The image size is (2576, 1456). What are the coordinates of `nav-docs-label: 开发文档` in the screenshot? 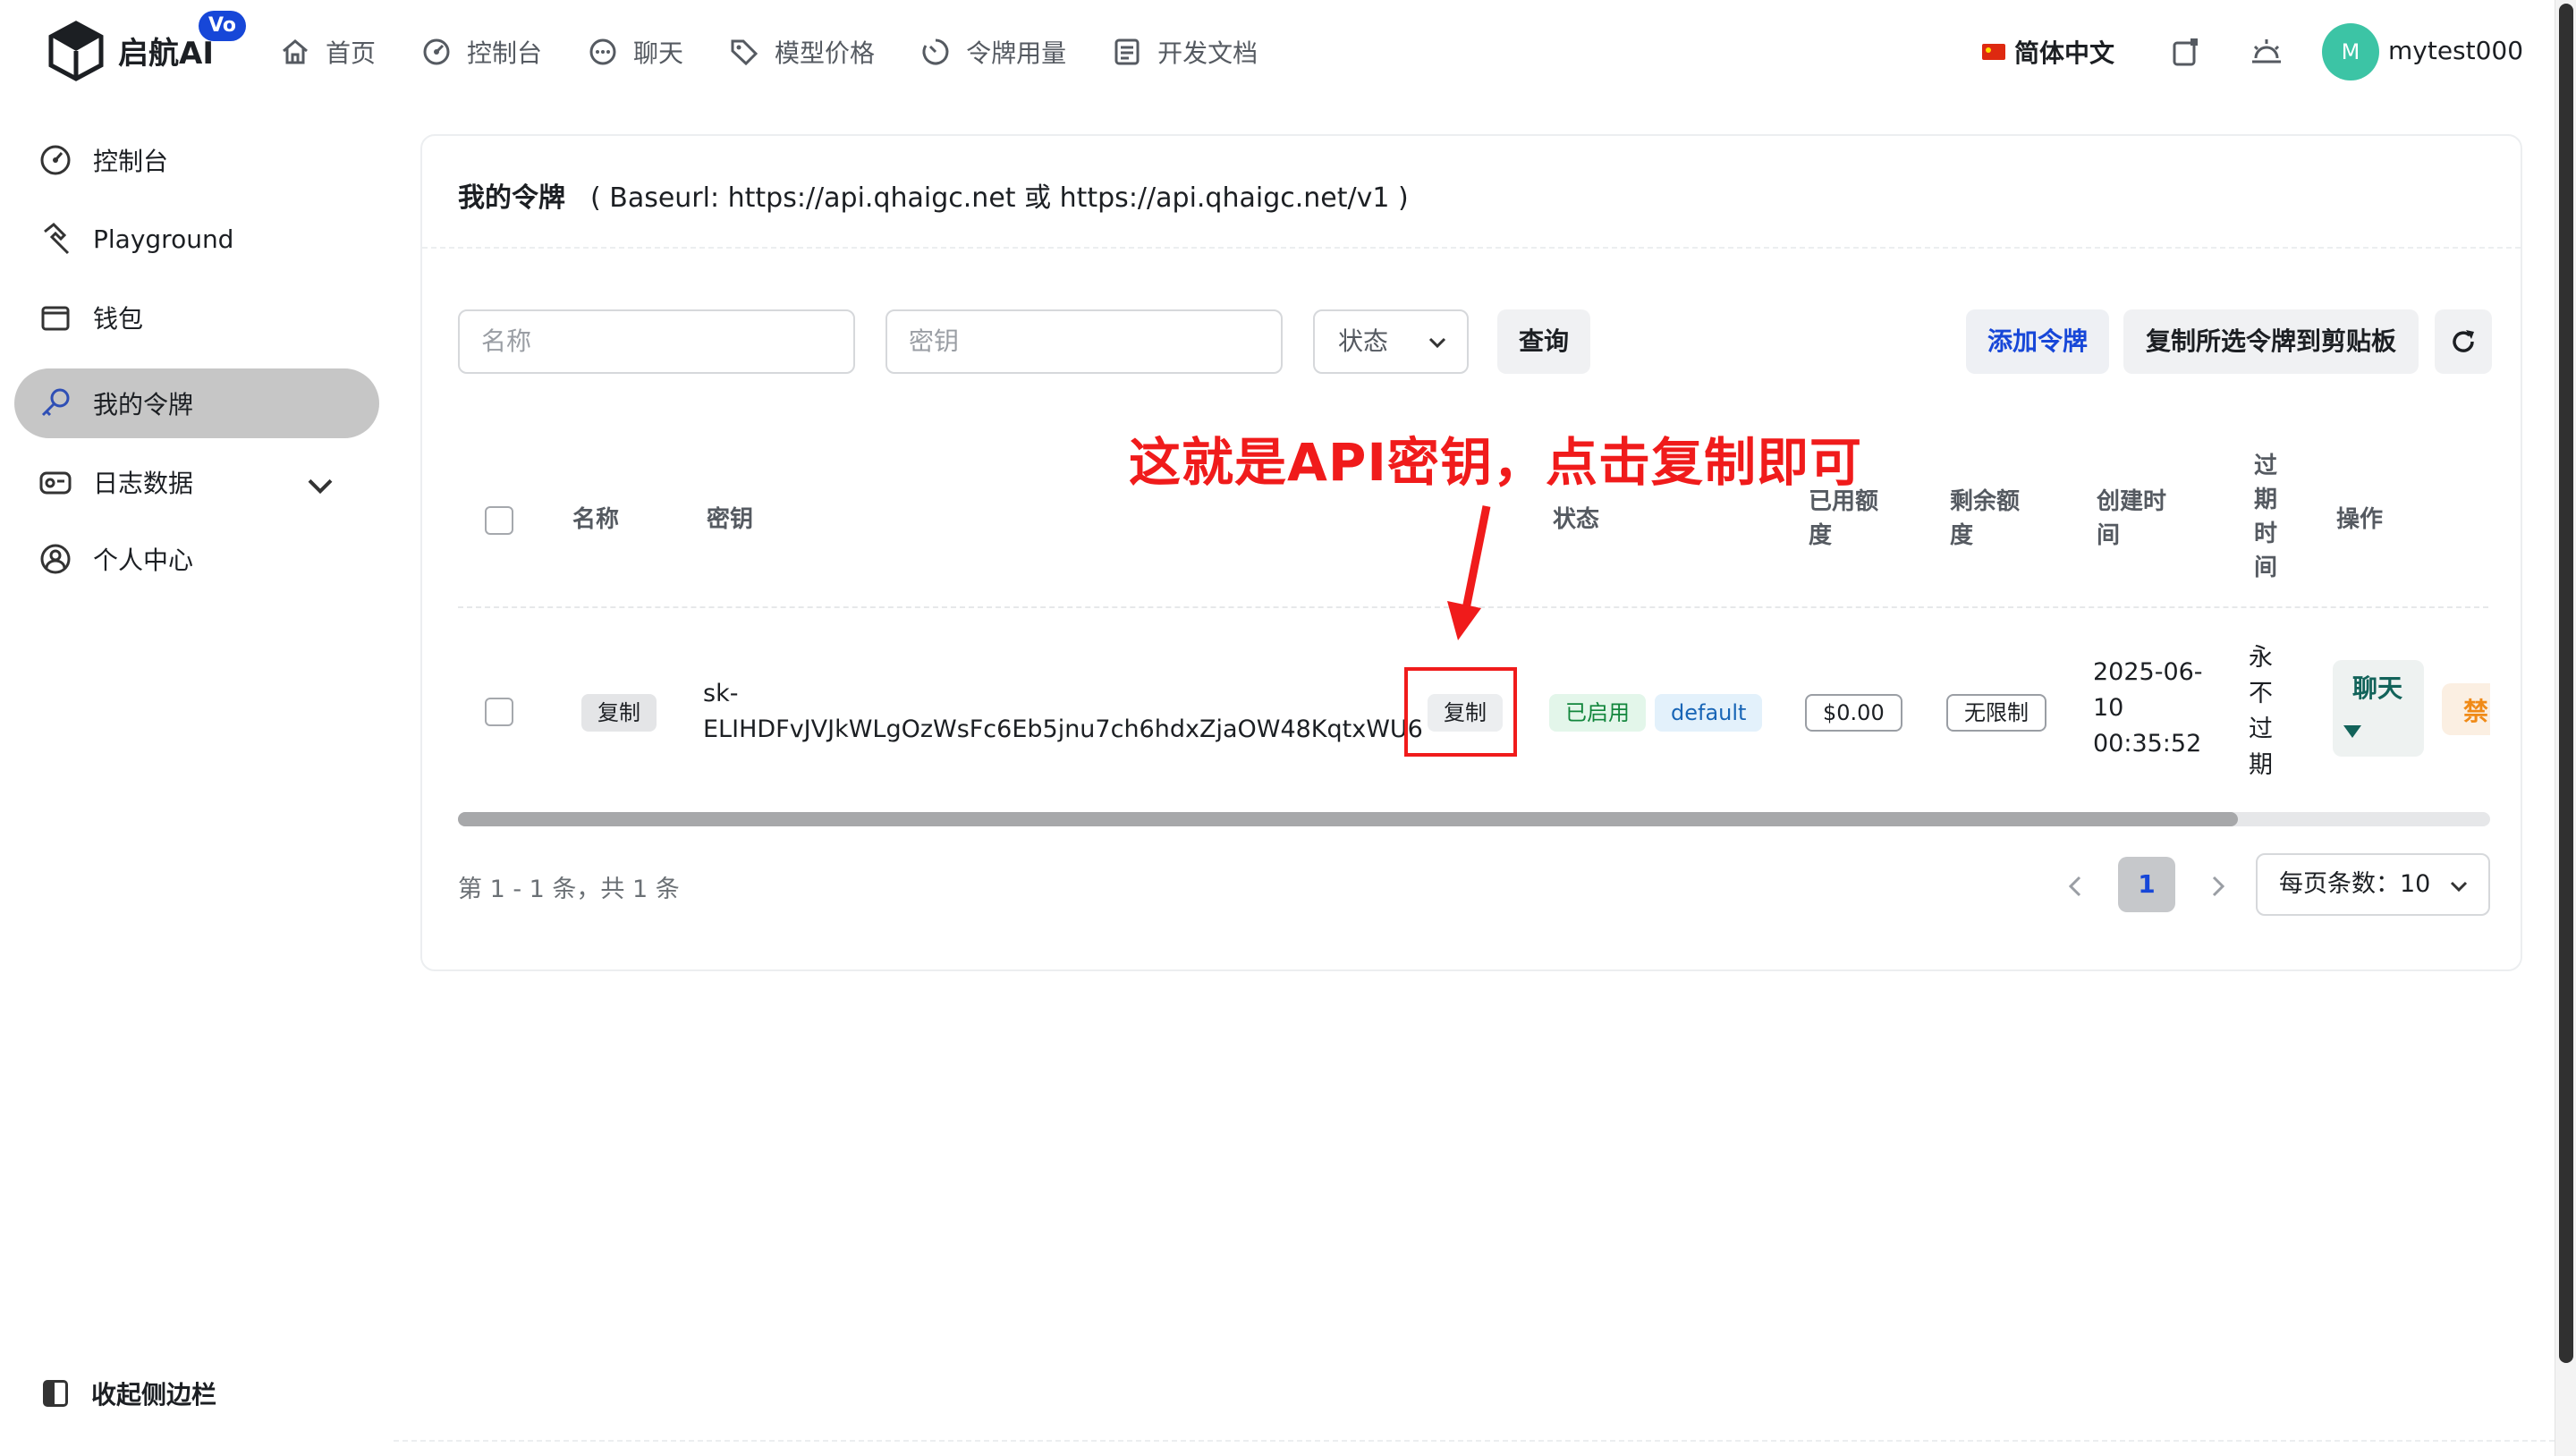 It's located at (1207, 53).